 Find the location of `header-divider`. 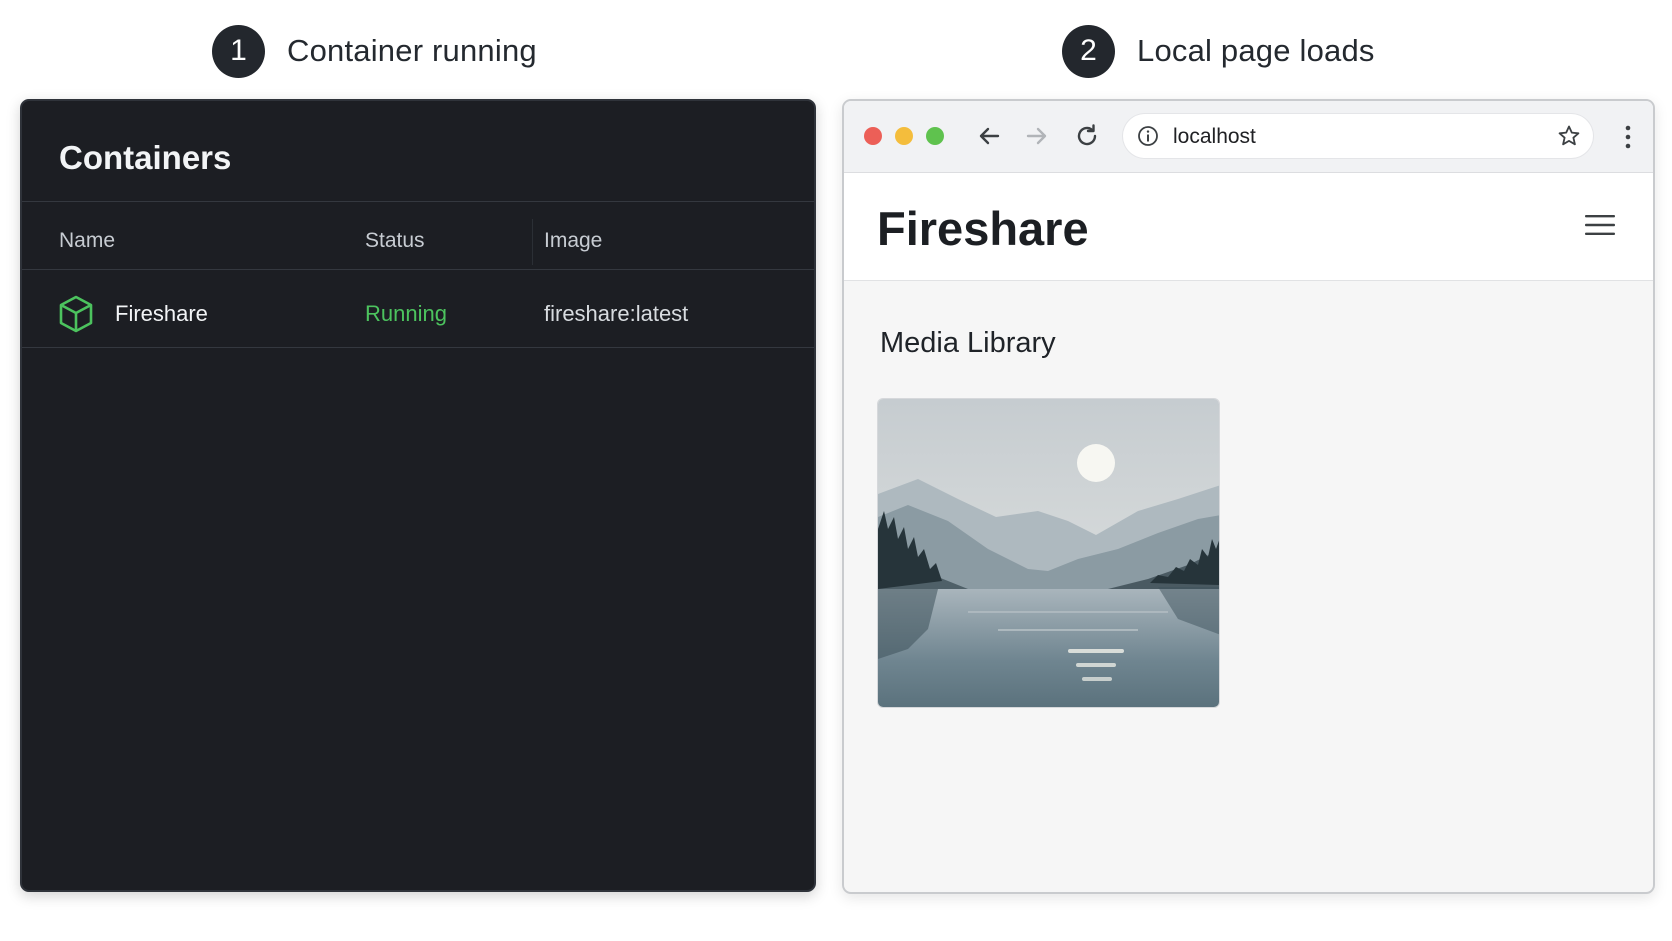

header-divider is located at coordinates (418, 201).